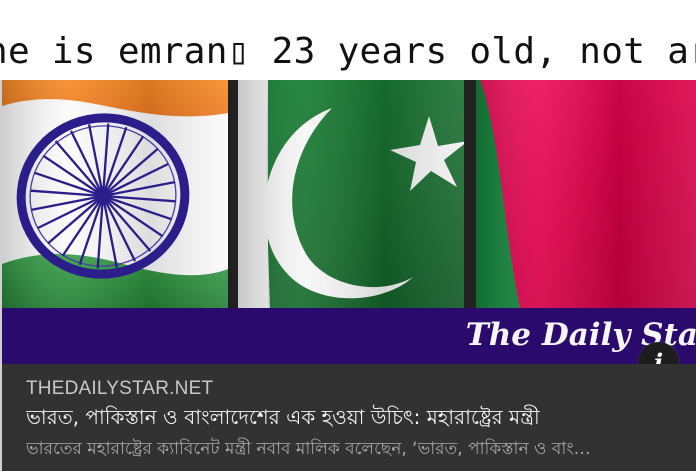 Image resolution: width=696 pixels, height=471 pixels. I want to click on truncated-caption-text: ne is emran▯ 23 years old, not ar, so click(348, 51).